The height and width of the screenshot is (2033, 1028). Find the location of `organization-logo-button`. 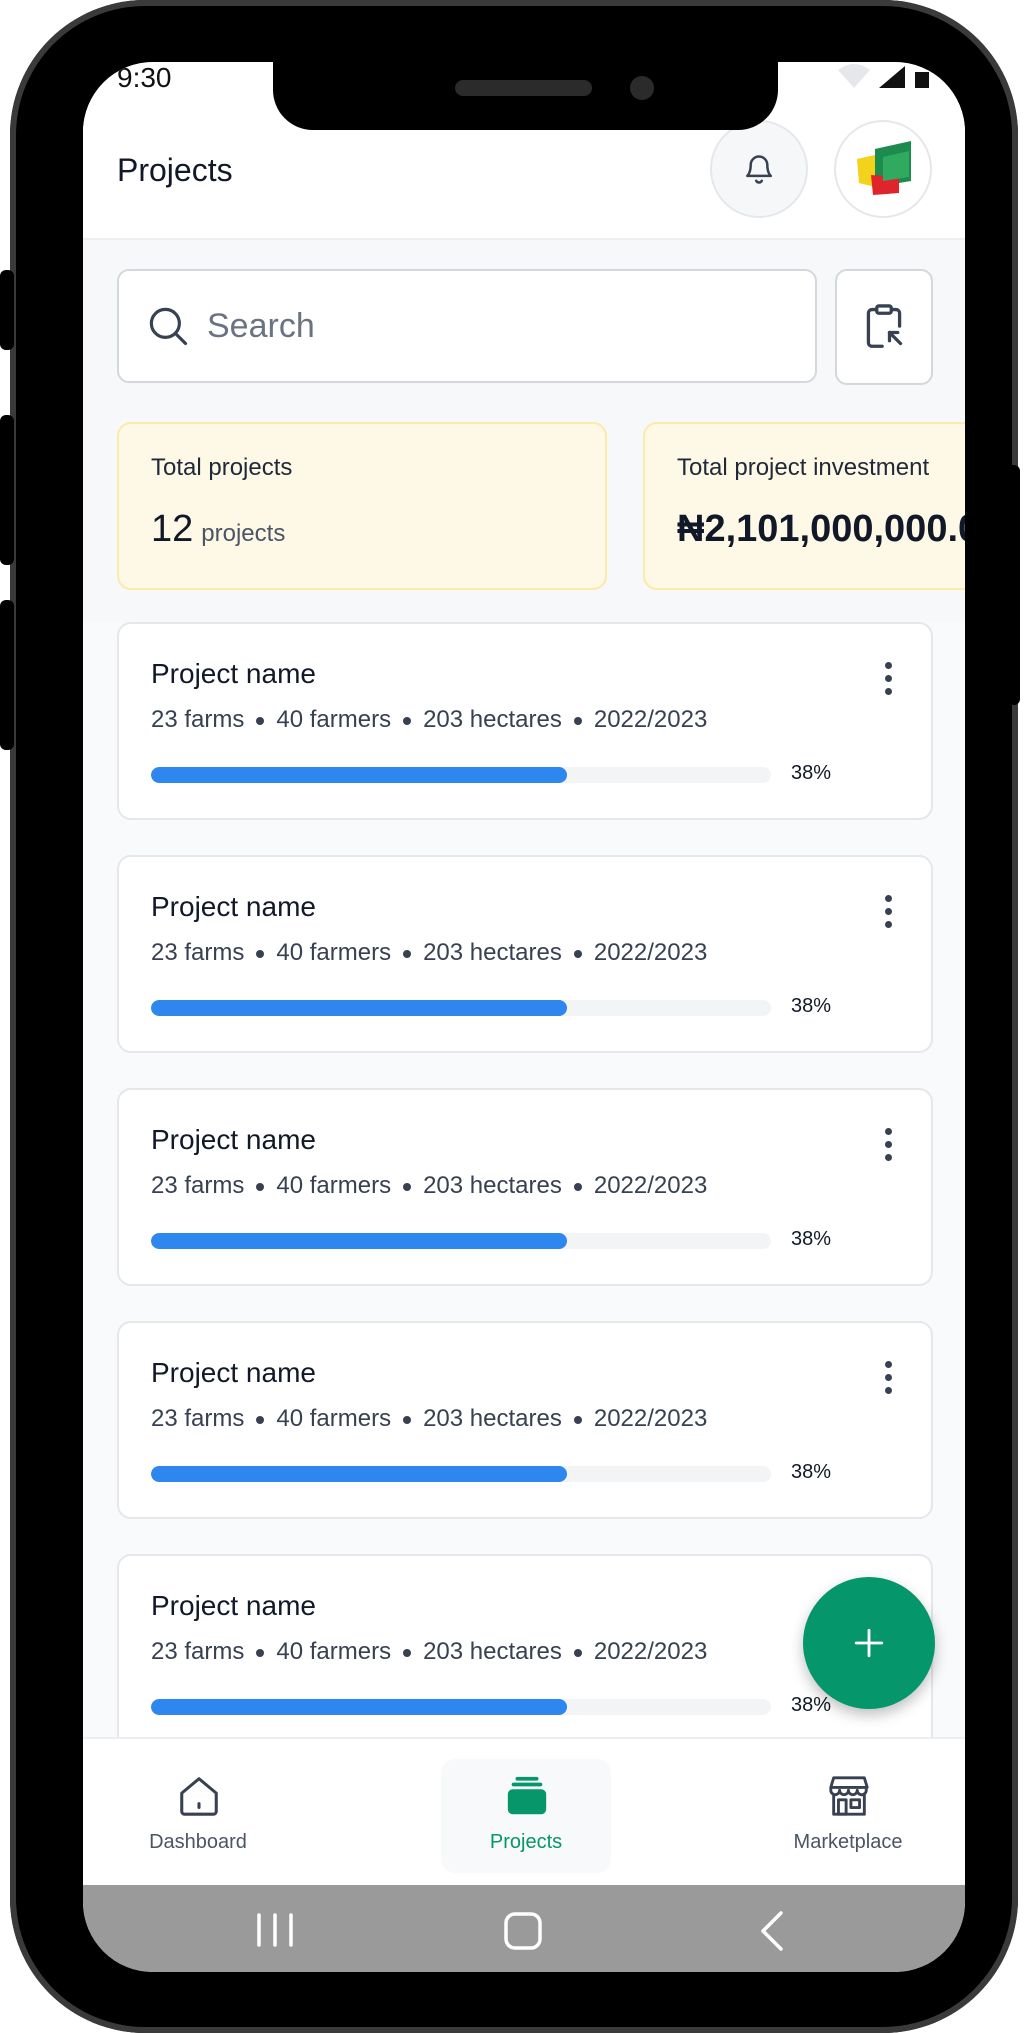

organization-logo-button is located at coordinates (883, 169).